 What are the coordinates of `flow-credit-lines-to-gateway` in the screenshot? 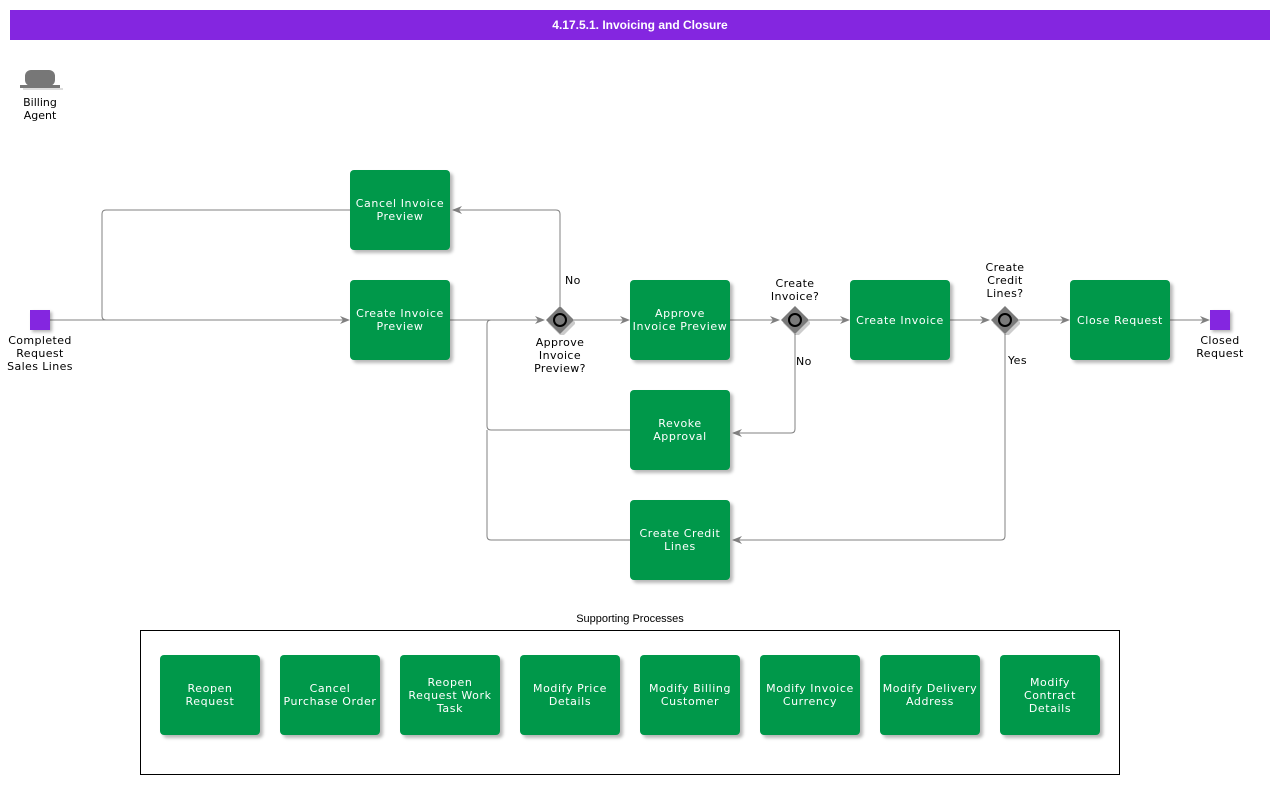 It's located at (558, 485).